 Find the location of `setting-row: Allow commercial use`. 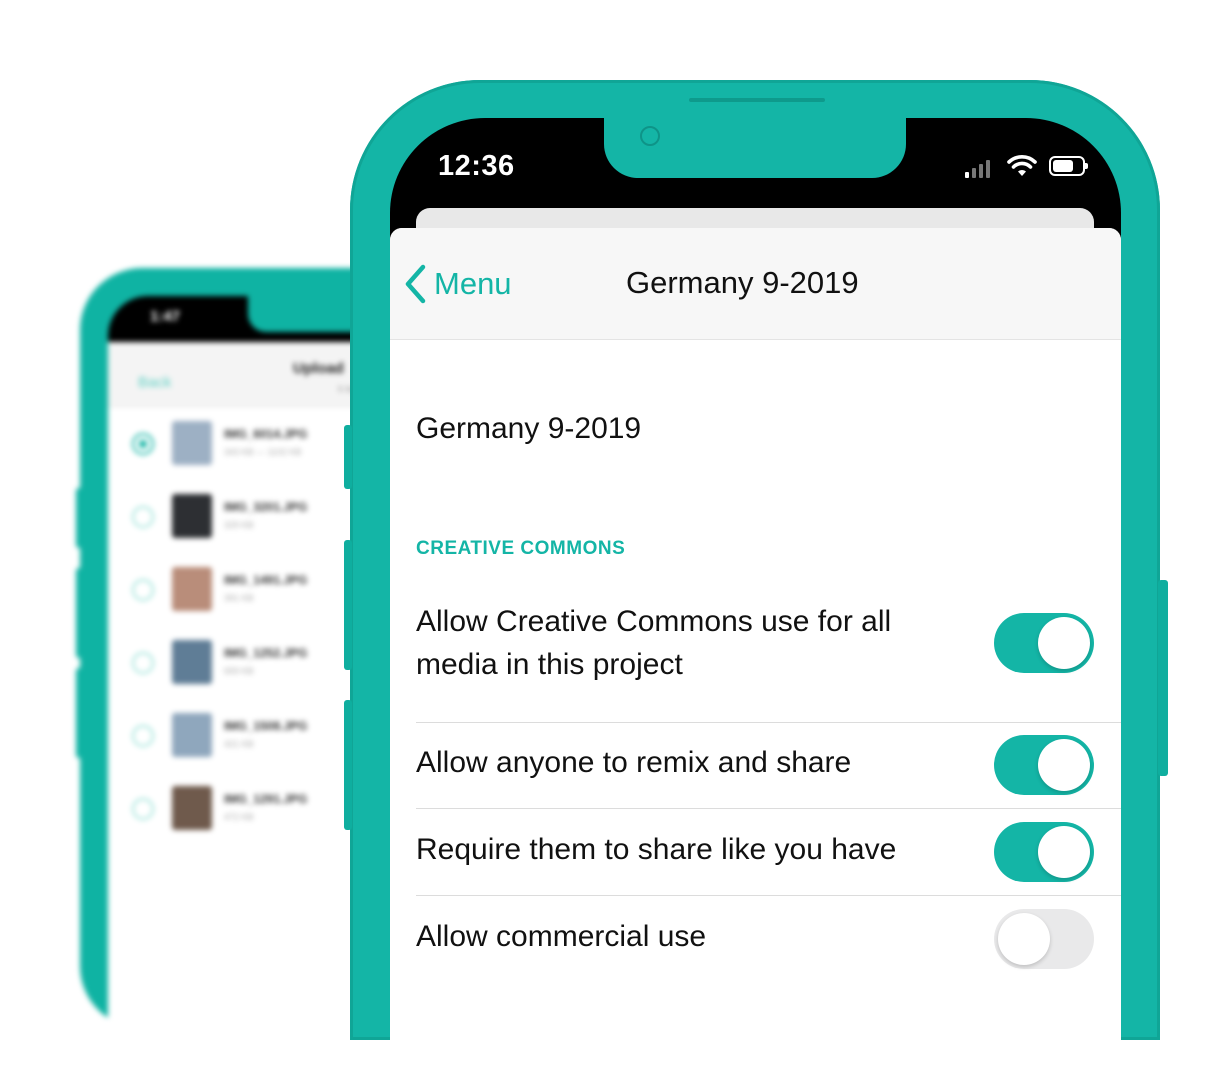

setting-row: Allow commercial use is located at coordinates (768, 938).